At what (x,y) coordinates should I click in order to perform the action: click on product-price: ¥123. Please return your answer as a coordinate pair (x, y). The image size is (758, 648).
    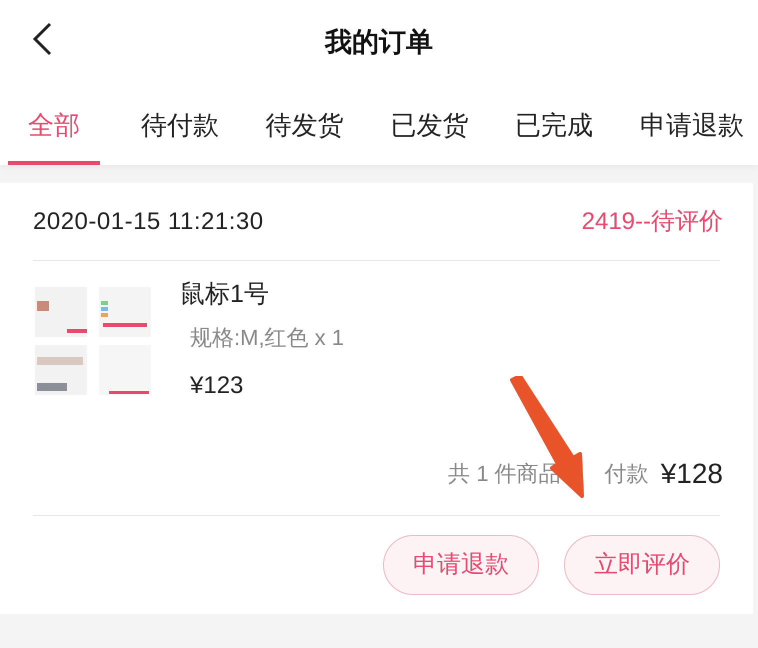
    Looking at the image, I should click on (217, 386).